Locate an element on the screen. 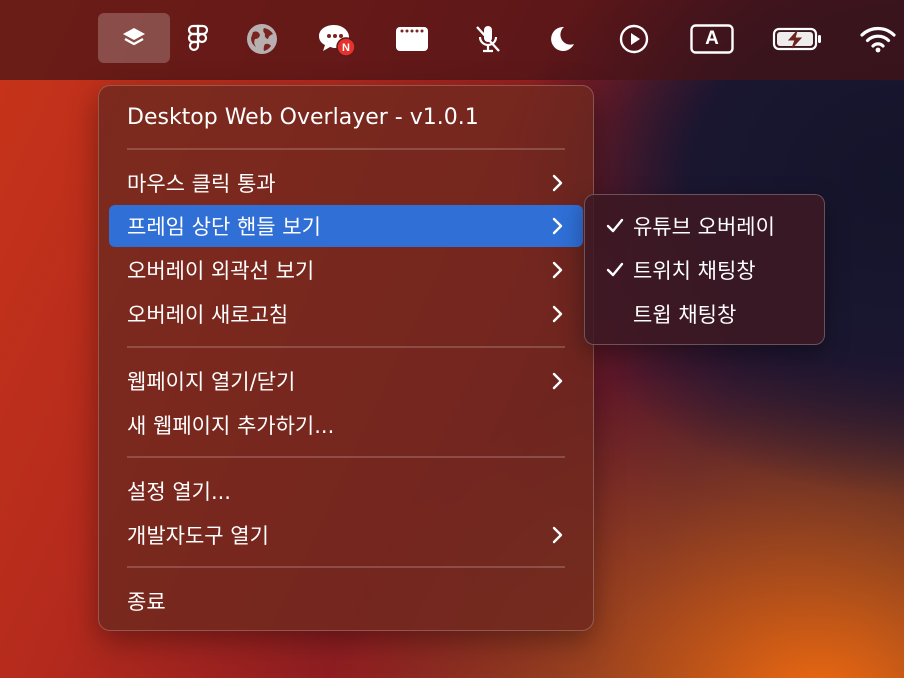 This screenshot has width=904, height=678. submenu-item-youtube-overlay: 유튜브 오버레이 is located at coordinates (705, 226).